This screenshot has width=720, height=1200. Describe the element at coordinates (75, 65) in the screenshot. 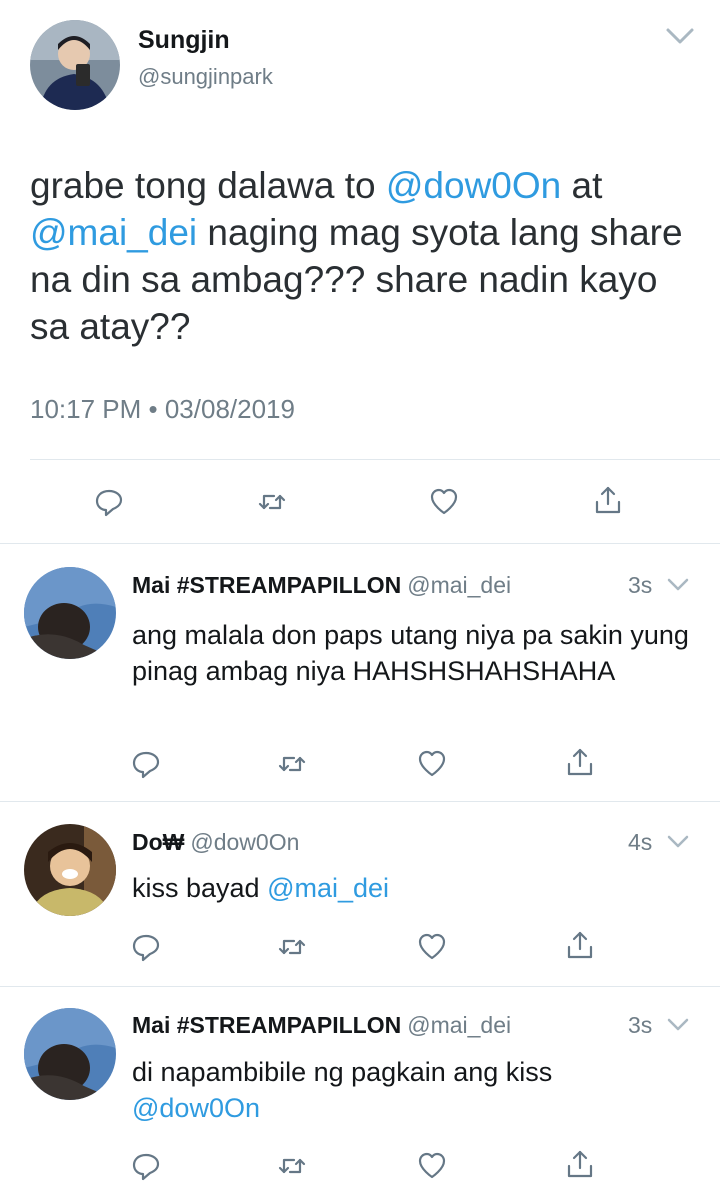

I see `author-avatar` at that location.